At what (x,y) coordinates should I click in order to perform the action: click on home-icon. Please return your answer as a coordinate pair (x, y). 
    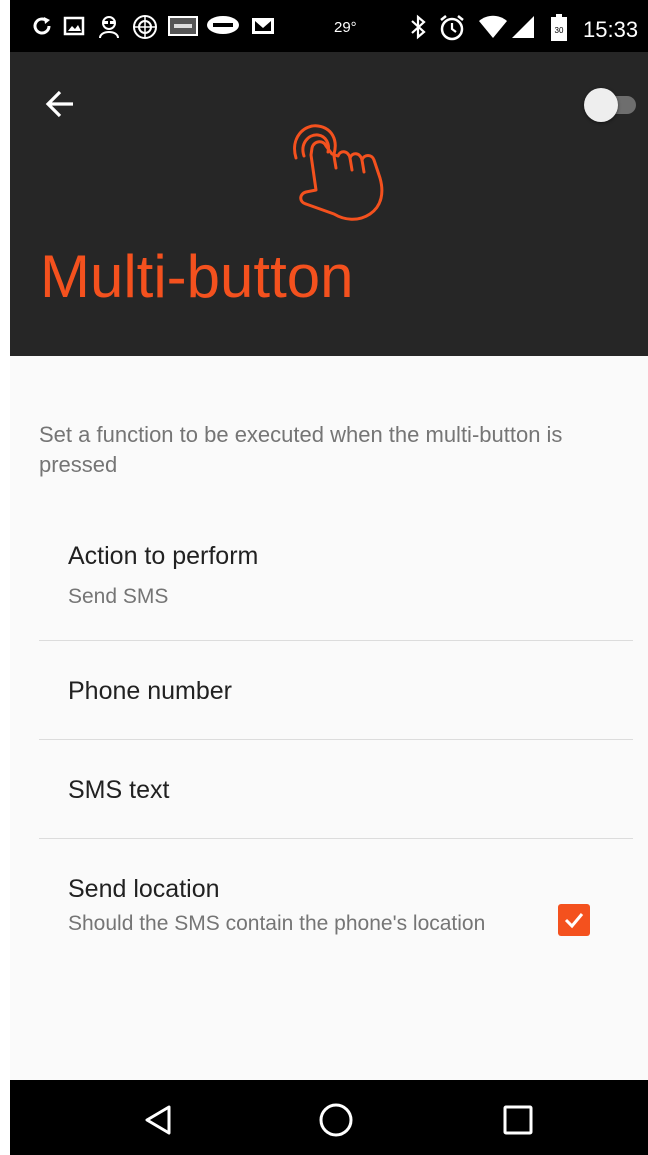
    Looking at the image, I should click on (336, 1120).